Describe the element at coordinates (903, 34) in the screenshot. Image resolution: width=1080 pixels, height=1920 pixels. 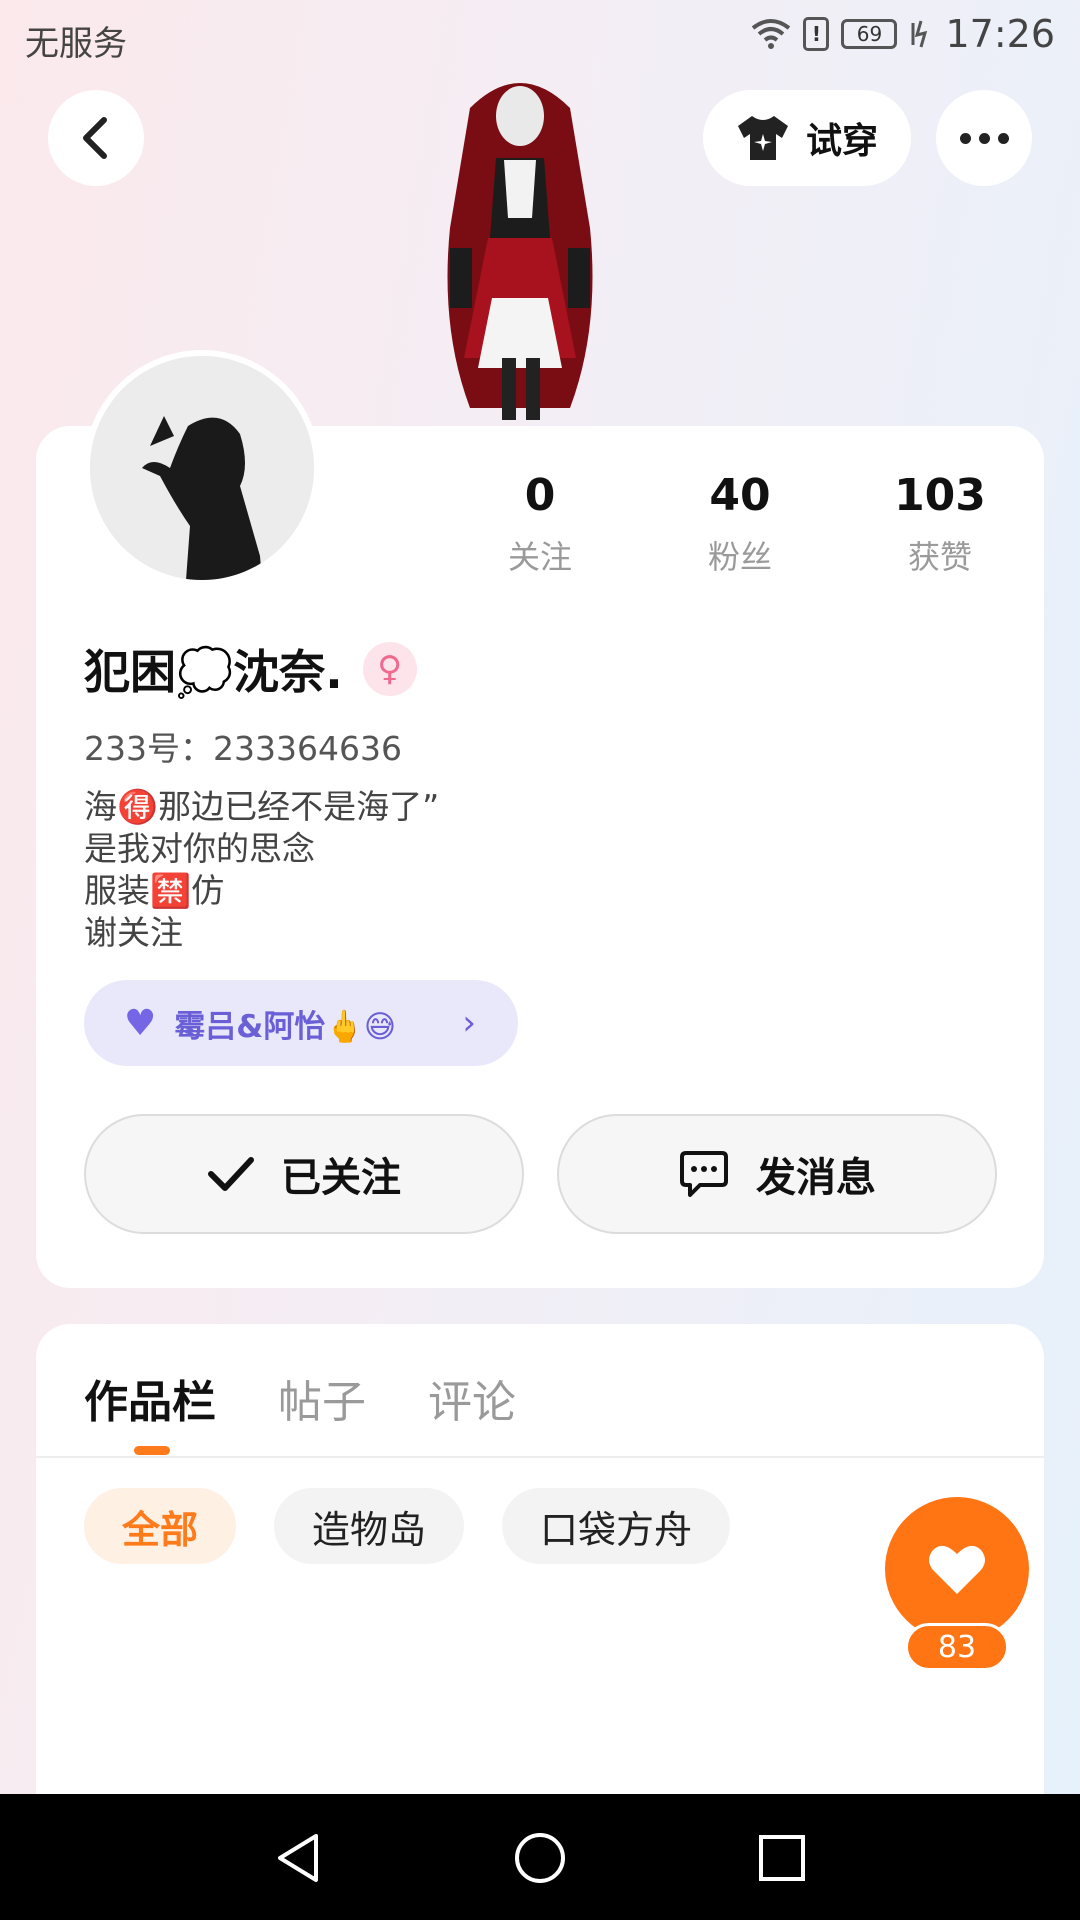
I see `status-icons: ! 69 17:26` at that location.